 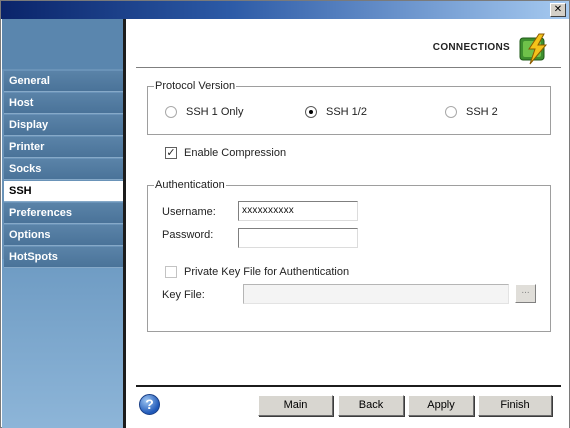 What do you see at coordinates (285, 10) in the screenshot?
I see `title-bar: ✕` at bounding box center [285, 10].